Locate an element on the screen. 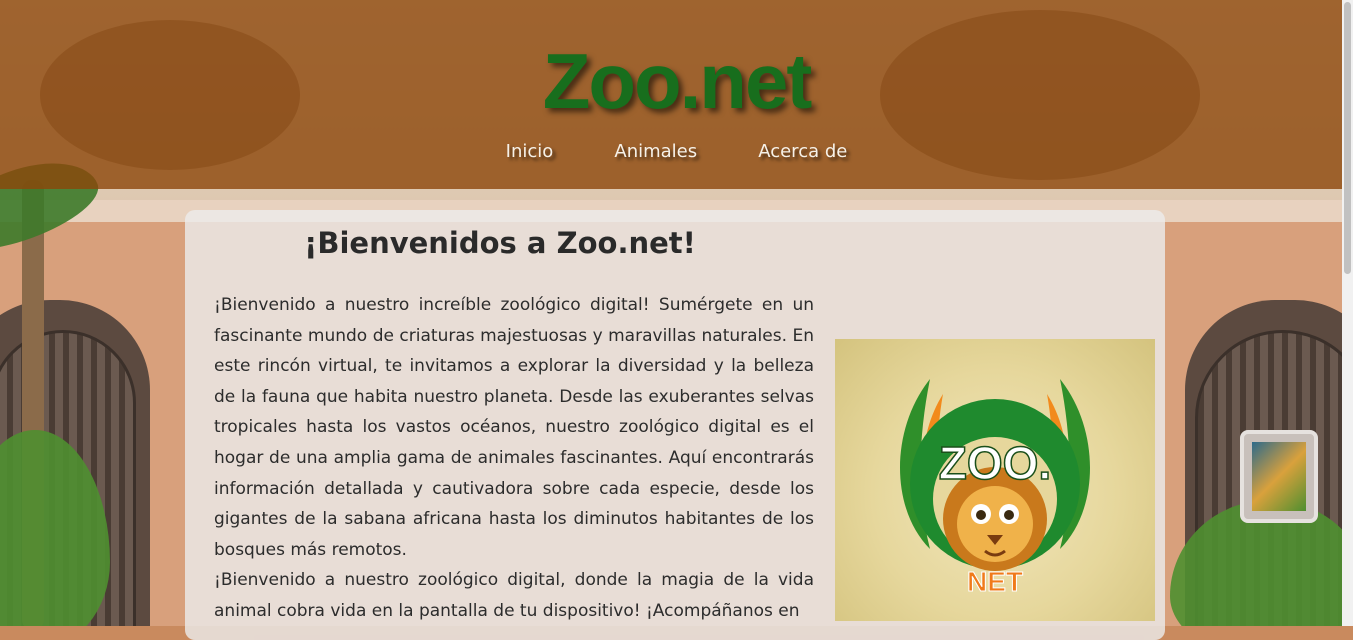  logo-zoo-text: ZOO. is located at coordinates (995, 463).